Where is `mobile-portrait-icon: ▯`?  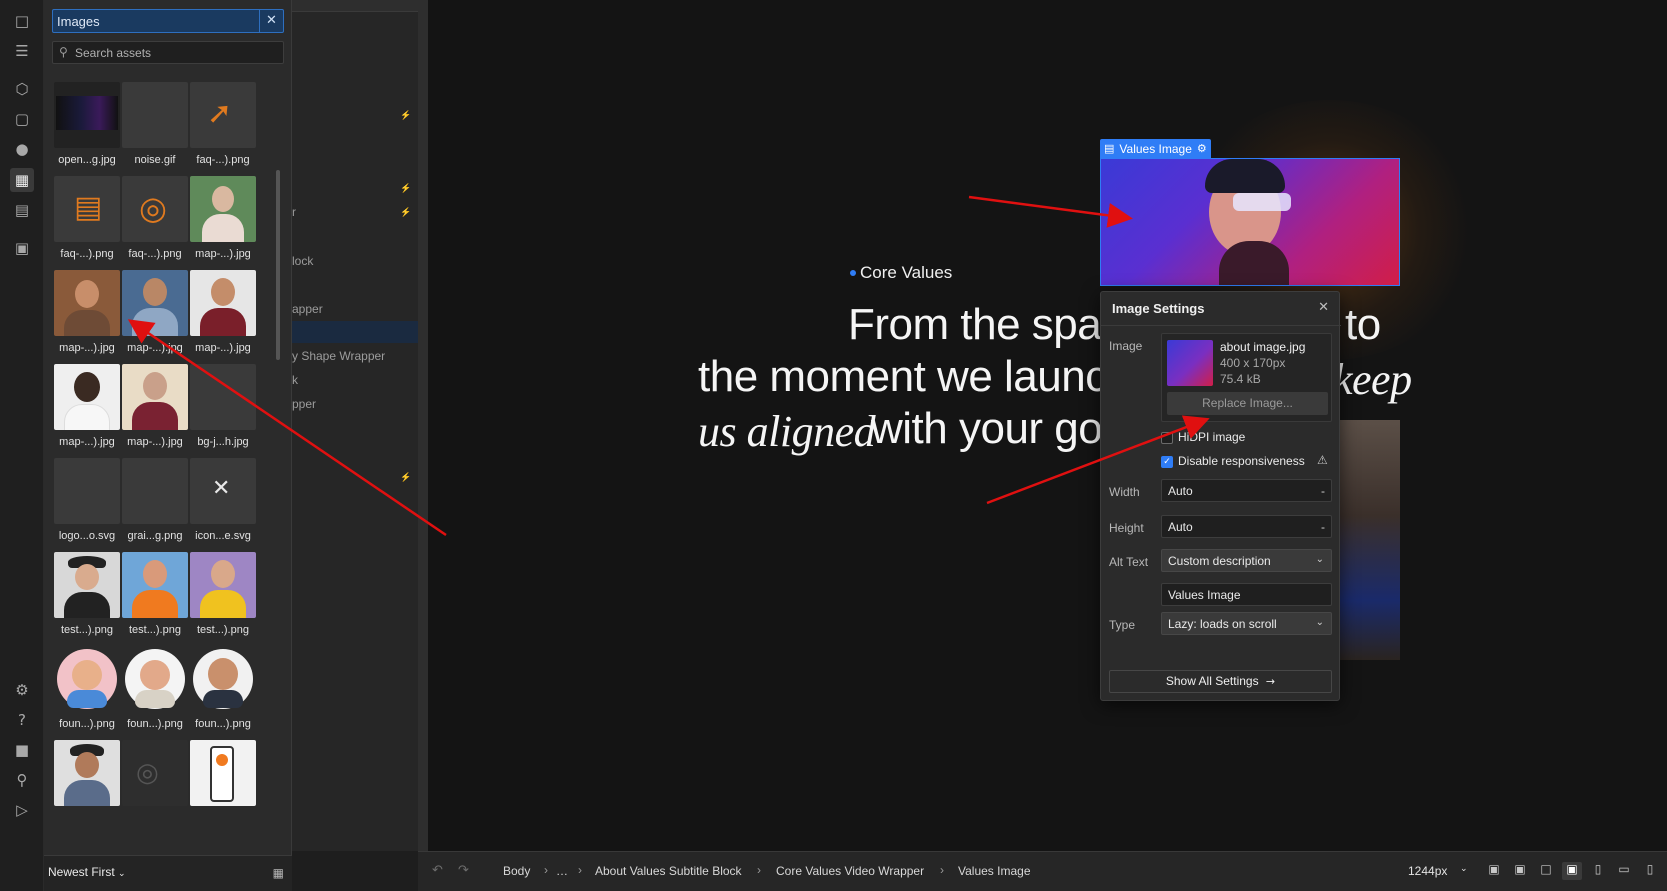 mobile-portrait-icon: ▯ is located at coordinates (1650, 871).